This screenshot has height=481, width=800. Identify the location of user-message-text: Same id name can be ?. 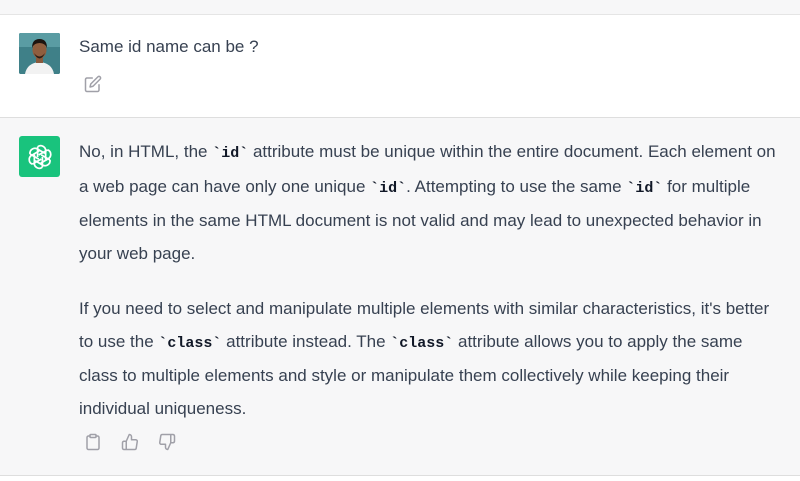
(169, 46).